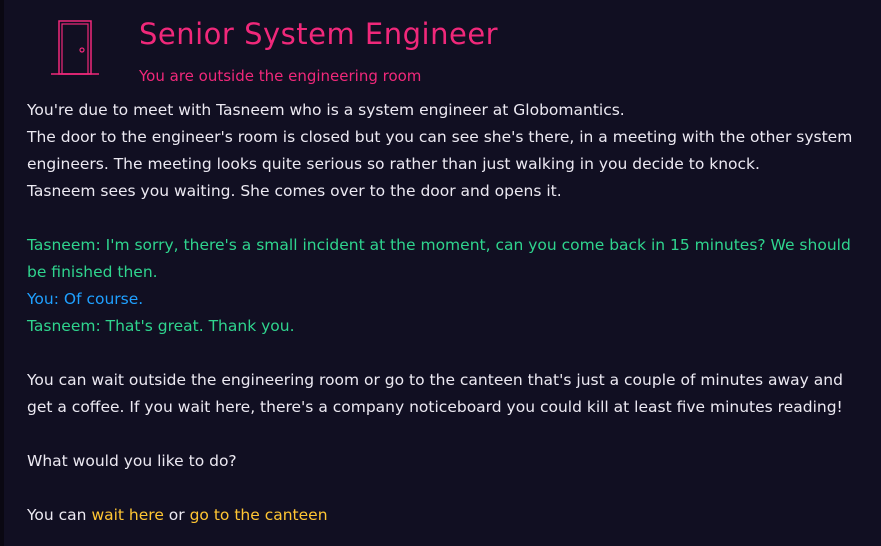 Image resolution: width=881 pixels, height=546 pixels. What do you see at coordinates (85, 299) in the screenshot?
I see `dialogue-line-you: You: Of course.` at bounding box center [85, 299].